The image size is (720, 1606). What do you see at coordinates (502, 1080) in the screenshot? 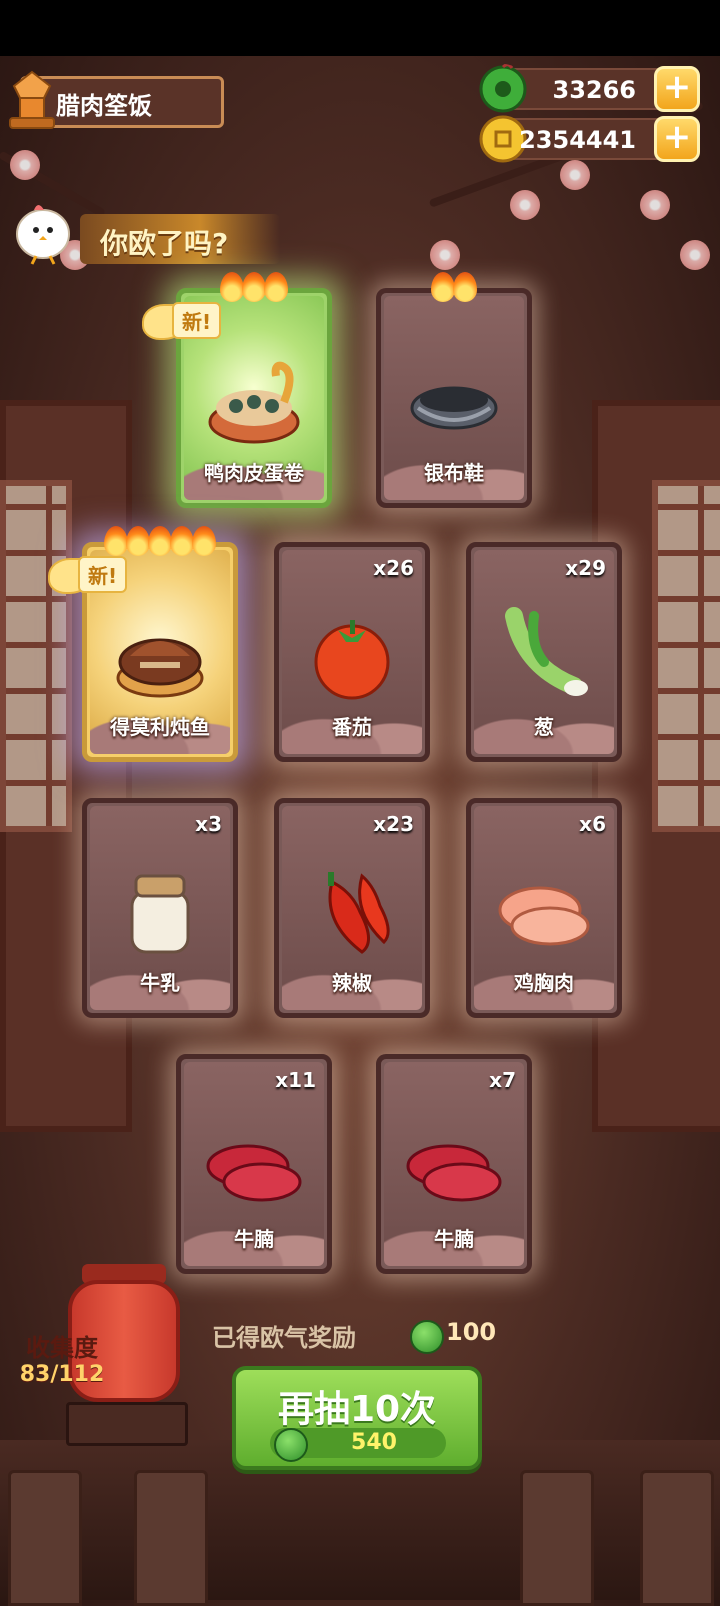
I see `card-quantity: x7` at bounding box center [502, 1080].